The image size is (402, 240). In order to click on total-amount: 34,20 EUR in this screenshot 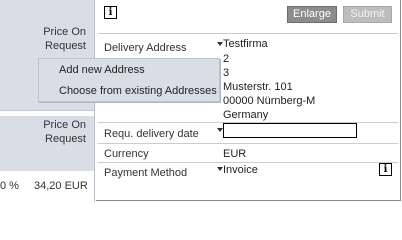, I will do `click(61, 186)`.